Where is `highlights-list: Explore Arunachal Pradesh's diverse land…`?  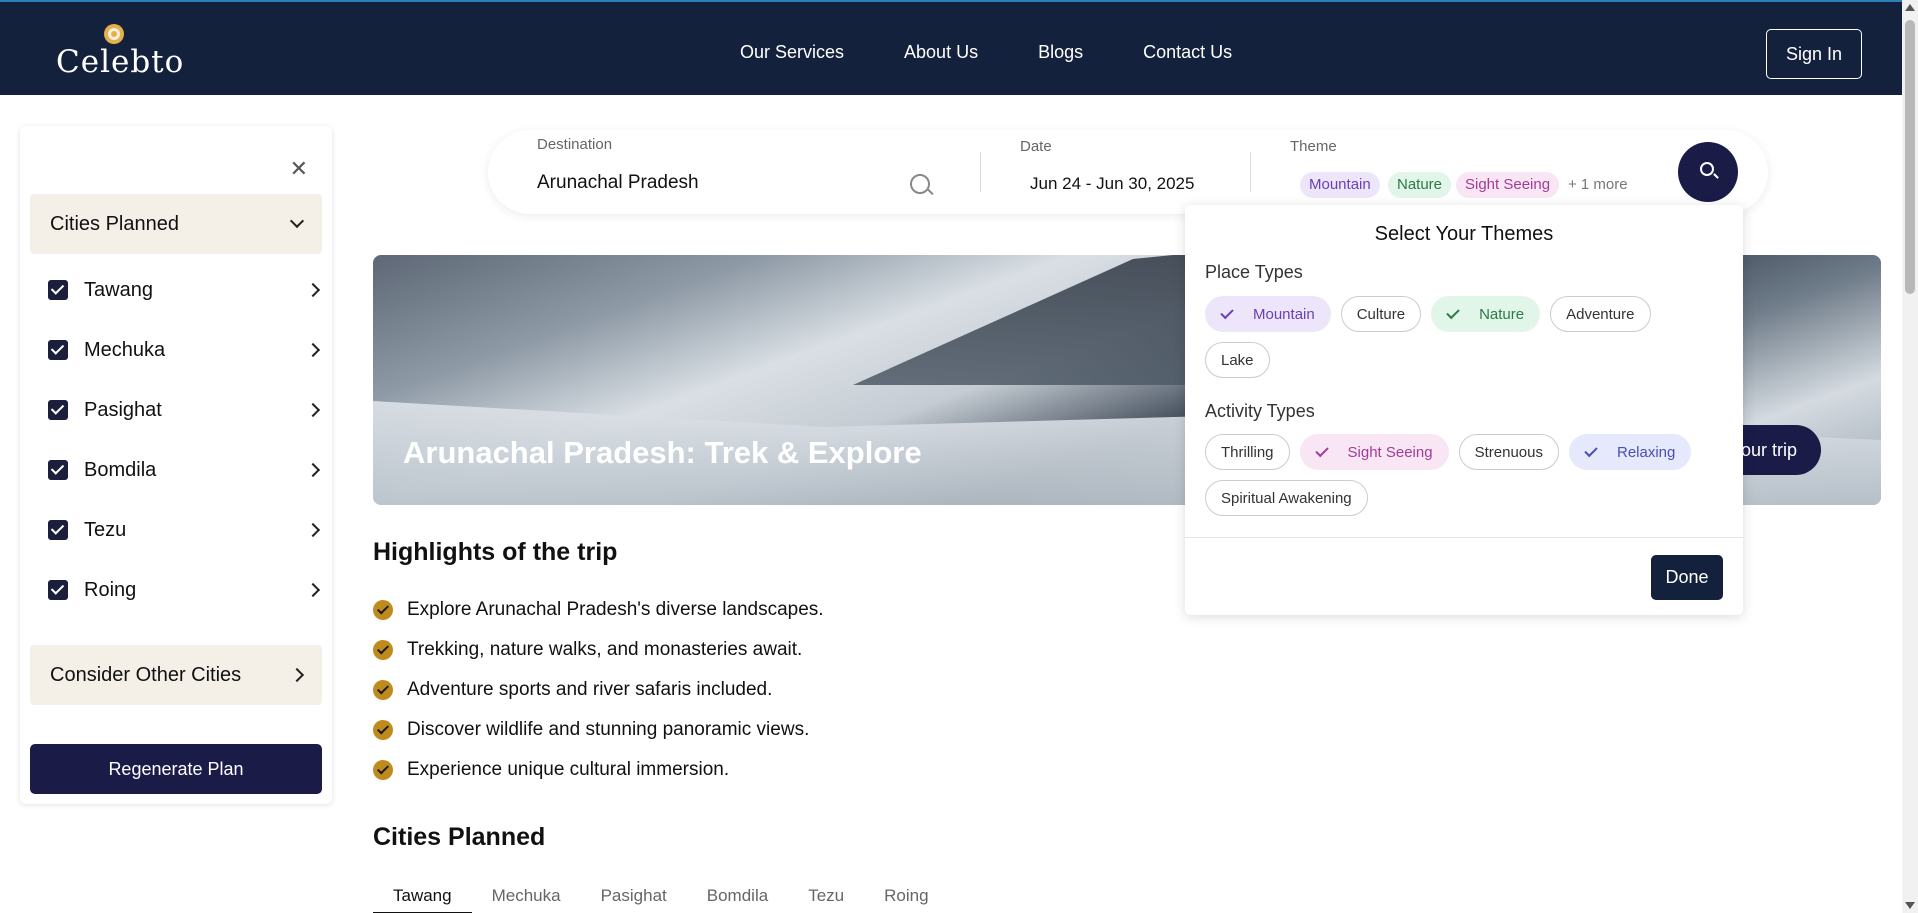 highlights-list: Explore Arunachal Pradesh's diverse land… is located at coordinates (598, 690).